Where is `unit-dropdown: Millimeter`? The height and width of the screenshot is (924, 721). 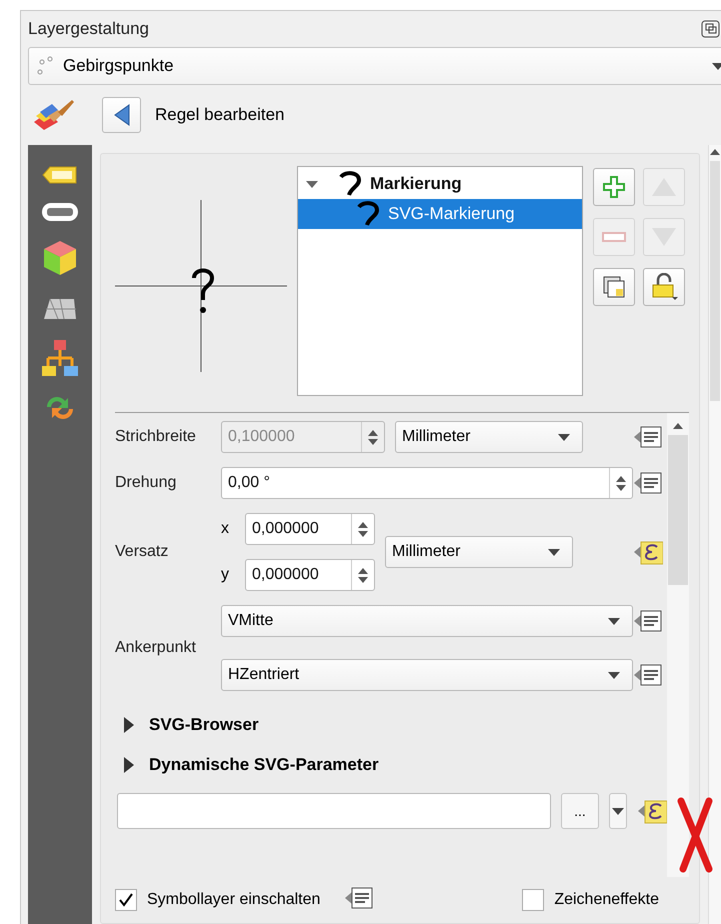
unit-dropdown: Millimeter is located at coordinates (479, 552).